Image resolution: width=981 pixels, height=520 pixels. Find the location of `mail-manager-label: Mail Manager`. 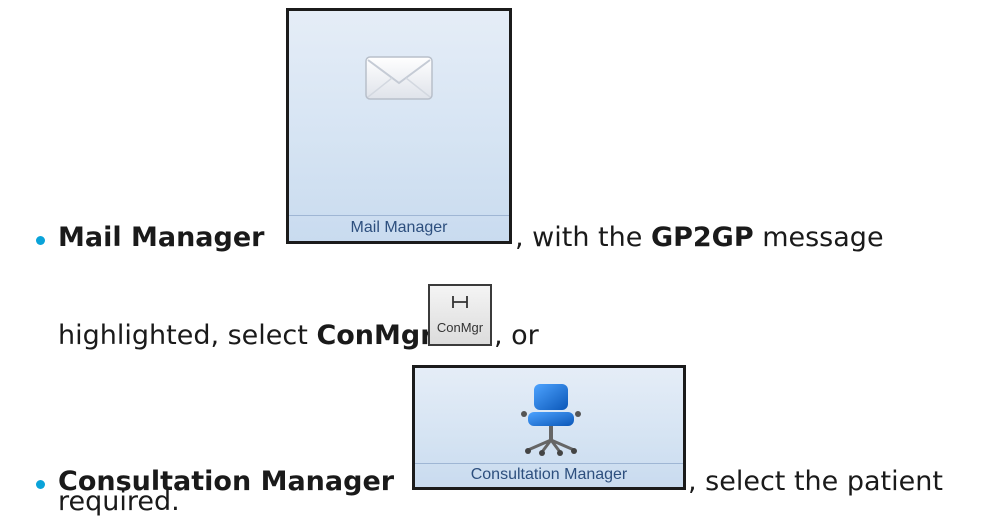

mail-manager-label: Mail Manager is located at coordinates (161, 237).